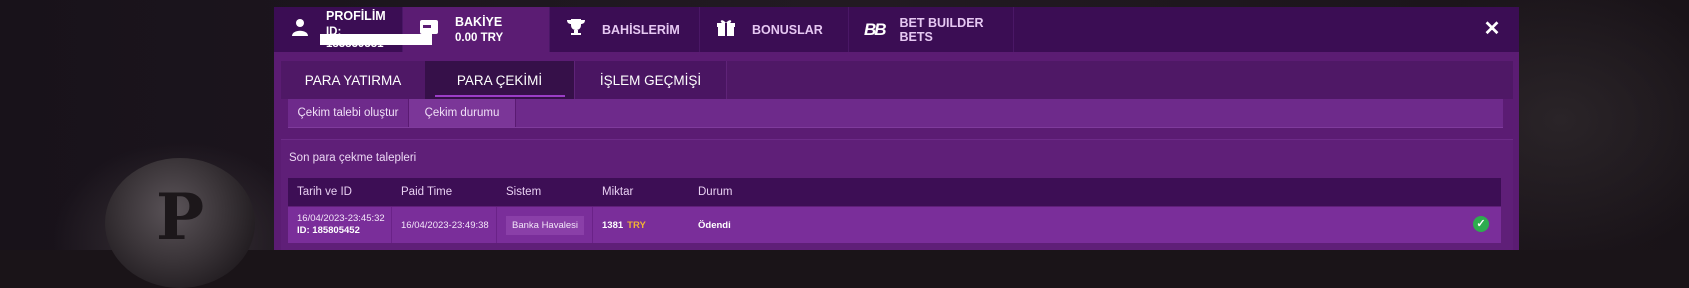 Image resolution: width=1689 pixels, height=288 pixels. What do you see at coordinates (427, 192) in the screenshot?
I see `header-paid-time: Paid Time` at bounding box center [427, 192].